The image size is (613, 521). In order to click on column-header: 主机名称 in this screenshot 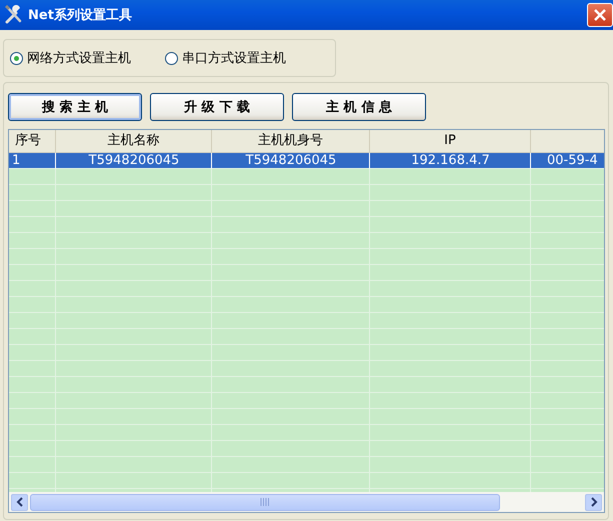, I will do `click(134, 141)`.